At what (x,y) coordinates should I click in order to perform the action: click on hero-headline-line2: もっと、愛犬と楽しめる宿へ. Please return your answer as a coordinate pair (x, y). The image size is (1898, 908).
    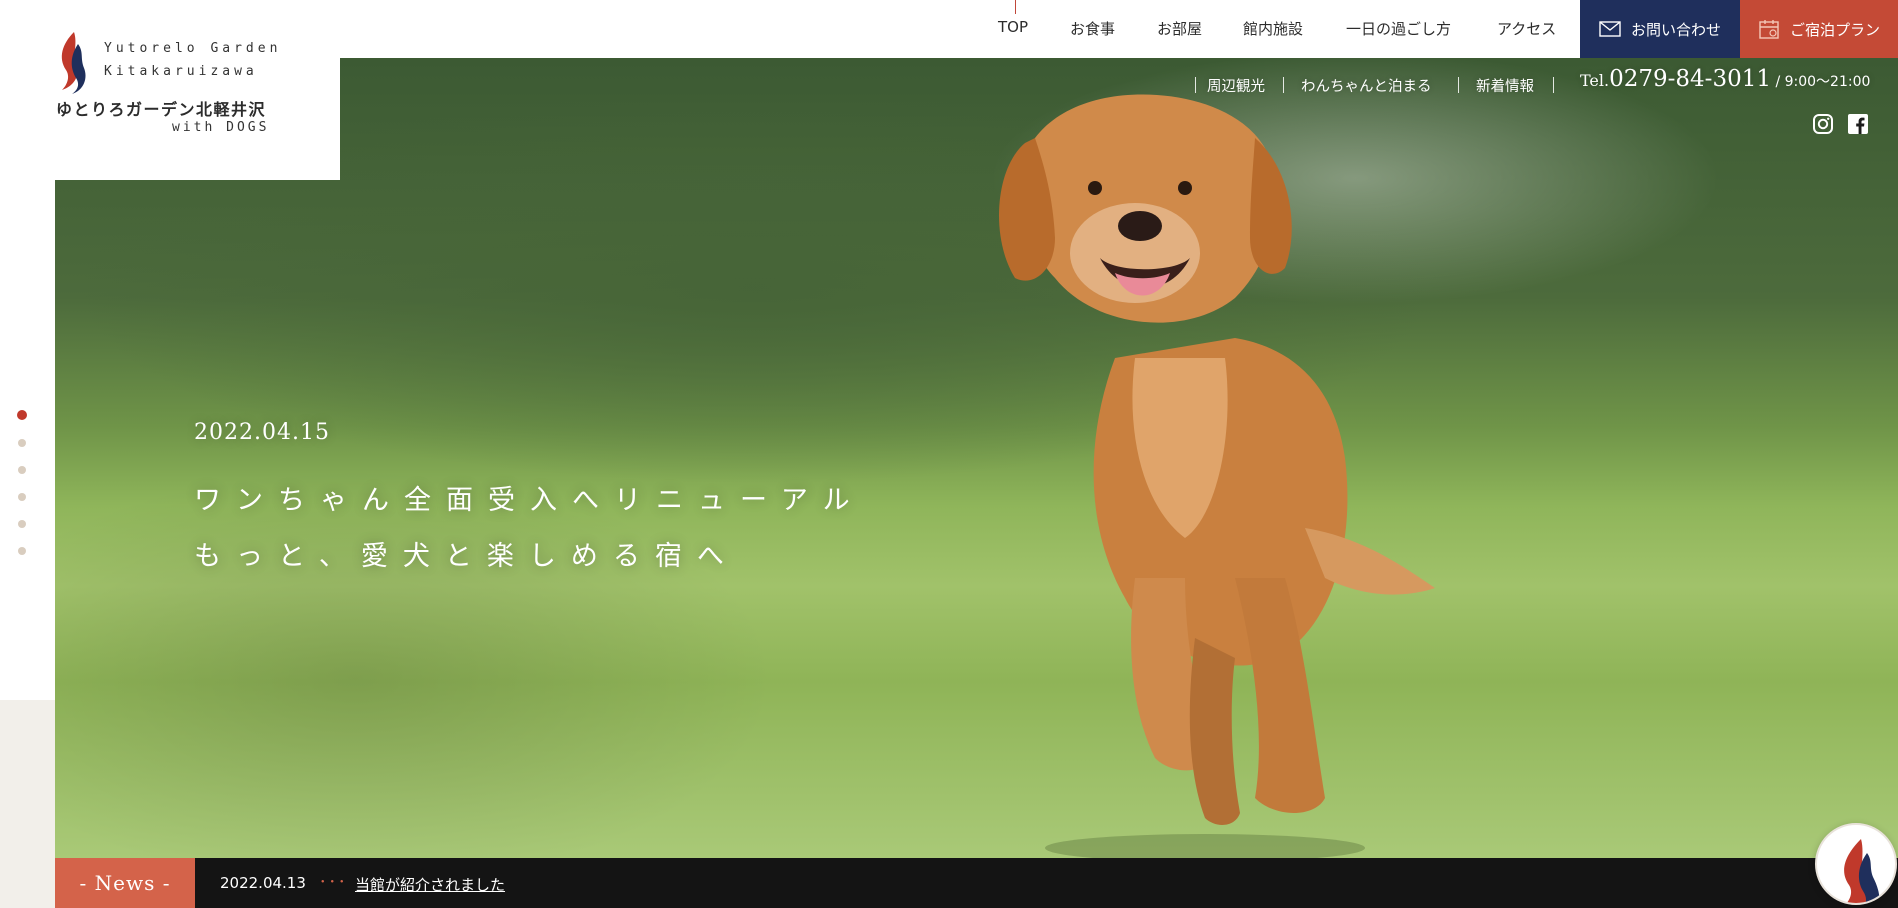
    Looking at the image, I should click on (466, 556).